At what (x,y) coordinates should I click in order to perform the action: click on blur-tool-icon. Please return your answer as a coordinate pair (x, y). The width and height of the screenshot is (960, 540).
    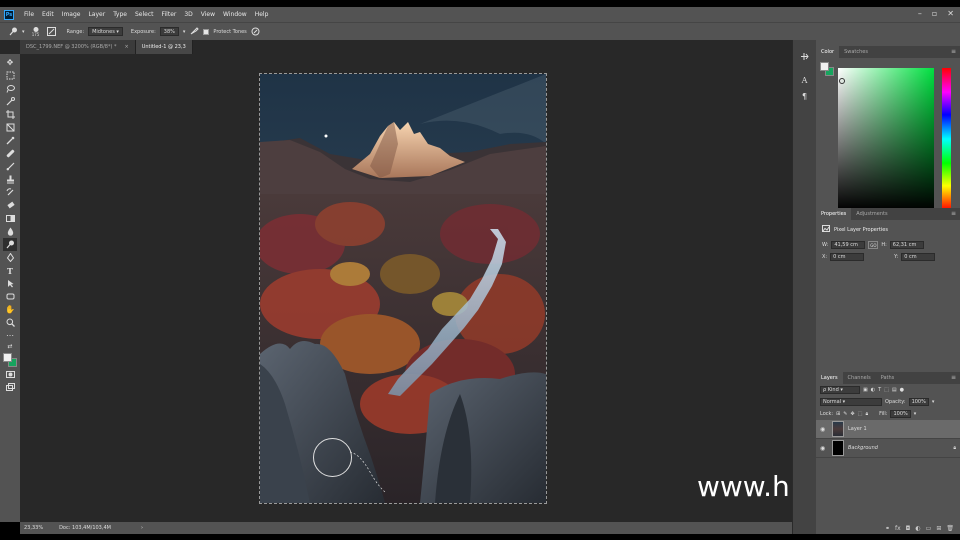
    Looking at the image, I should click on (10, 231).